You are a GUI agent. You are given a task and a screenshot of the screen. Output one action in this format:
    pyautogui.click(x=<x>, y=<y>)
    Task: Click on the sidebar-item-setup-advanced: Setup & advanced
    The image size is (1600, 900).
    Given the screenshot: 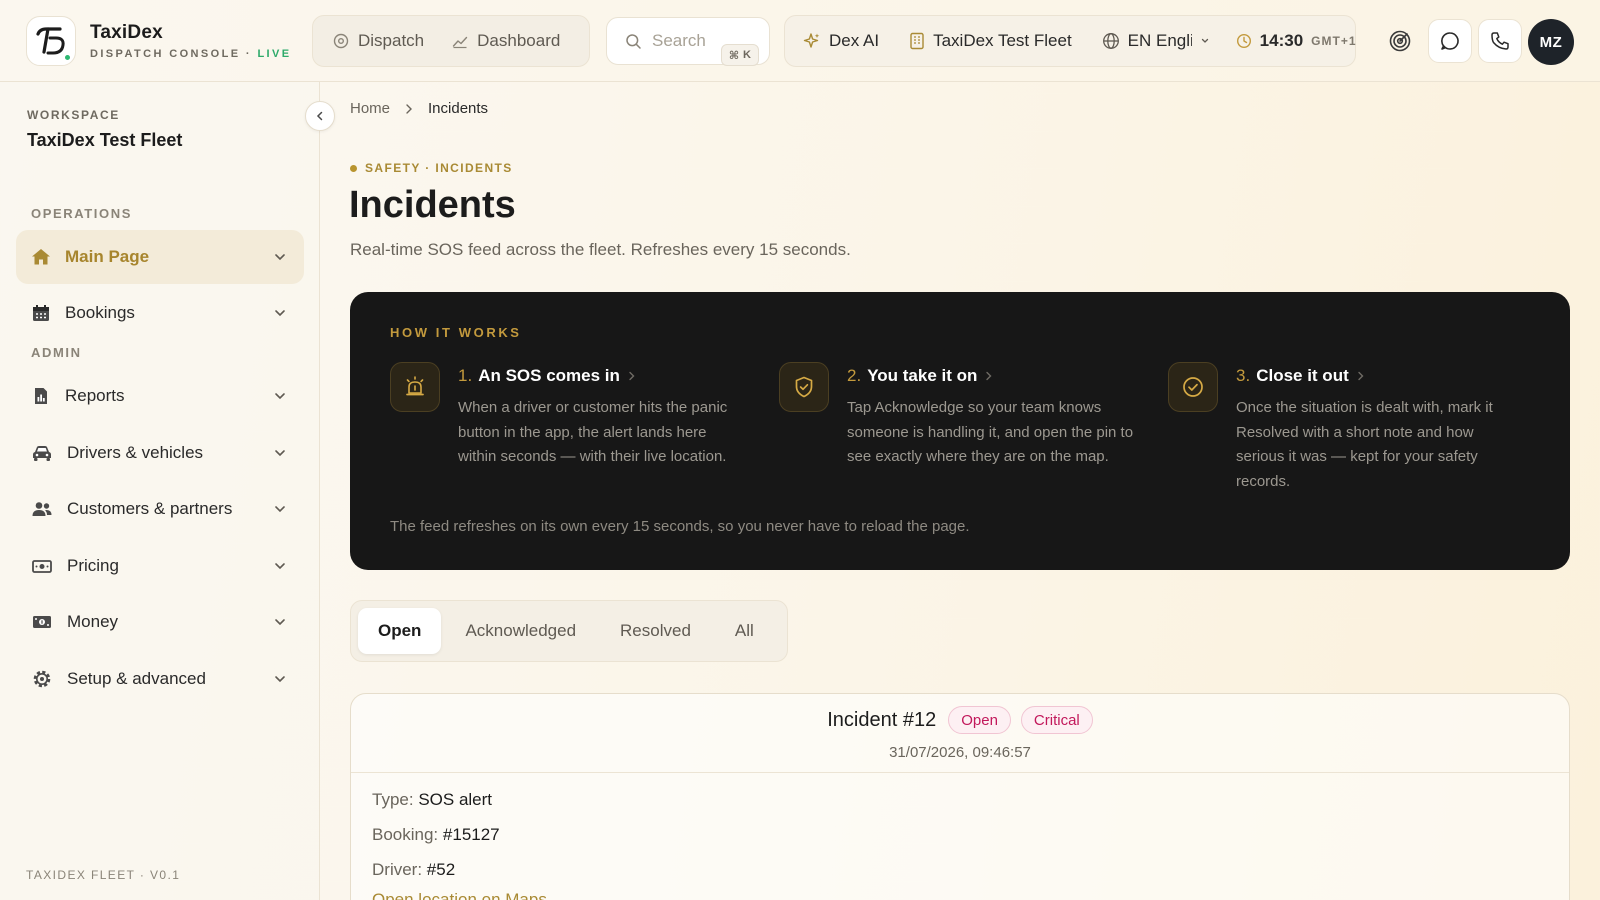 What is the action you would take?
    pyautogui.click(x=160, y=679)
    